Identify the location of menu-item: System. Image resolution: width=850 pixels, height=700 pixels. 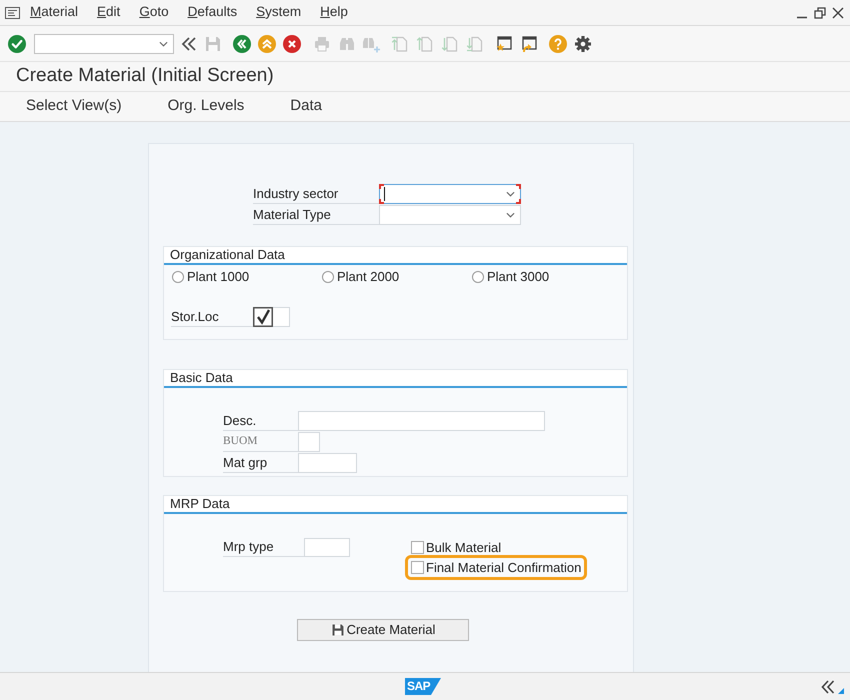
(279, 12).